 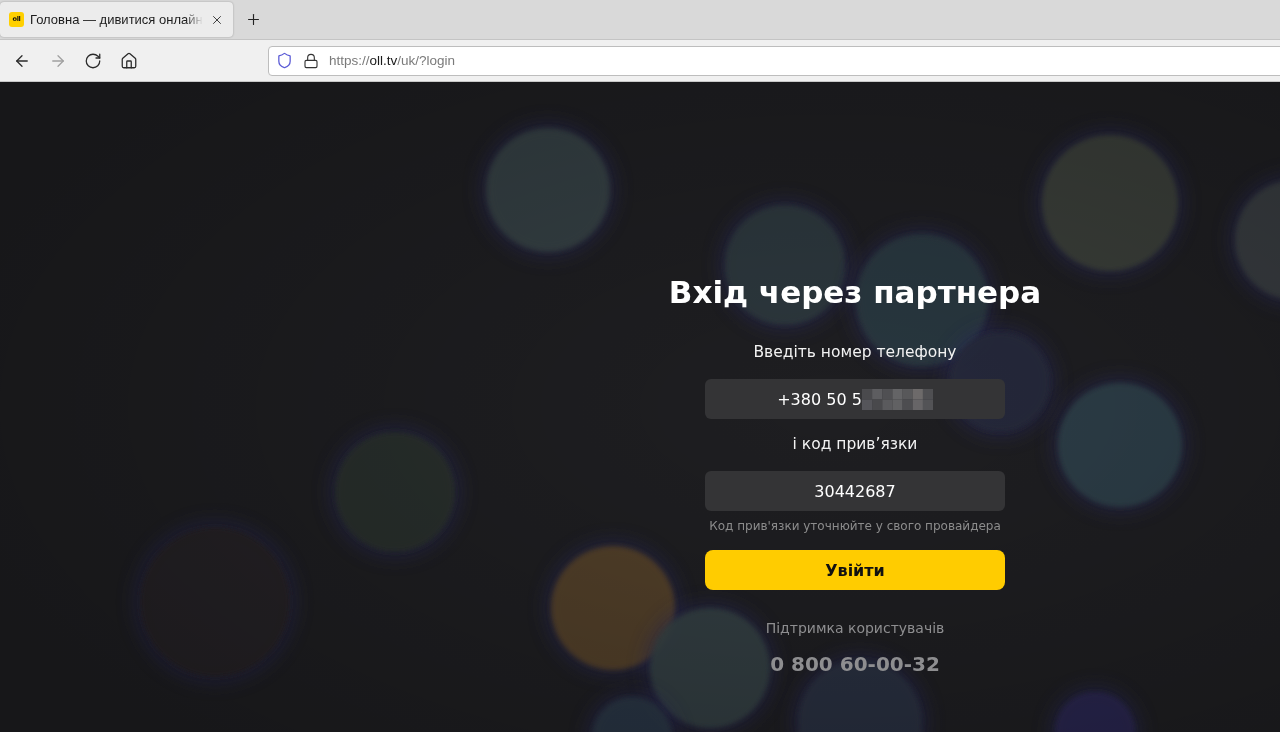 What do you see at coordinates (855, 352) in the screenshot?
I see `phone-label: Введіть номер телефону` at bounding box center [855, 352].